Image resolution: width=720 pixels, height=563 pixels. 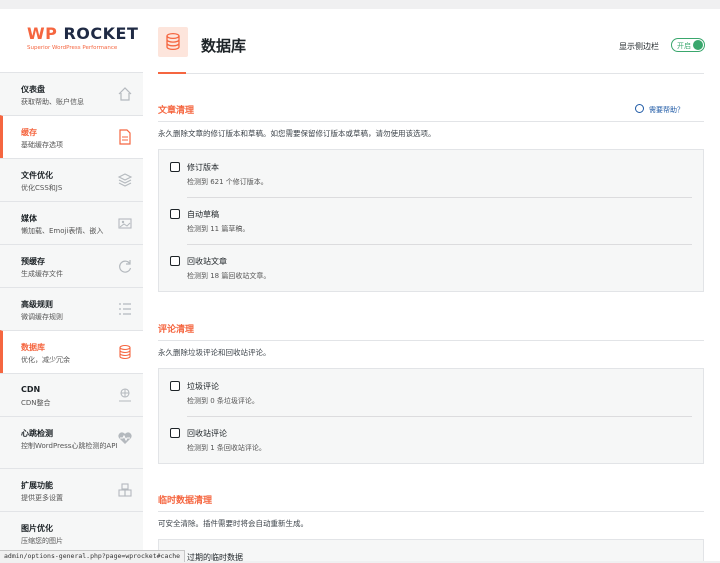 I want to click on option-trashed-posts: 回收站文章 检测到 18 篇回收站文章。, so click(x=431, y=267).